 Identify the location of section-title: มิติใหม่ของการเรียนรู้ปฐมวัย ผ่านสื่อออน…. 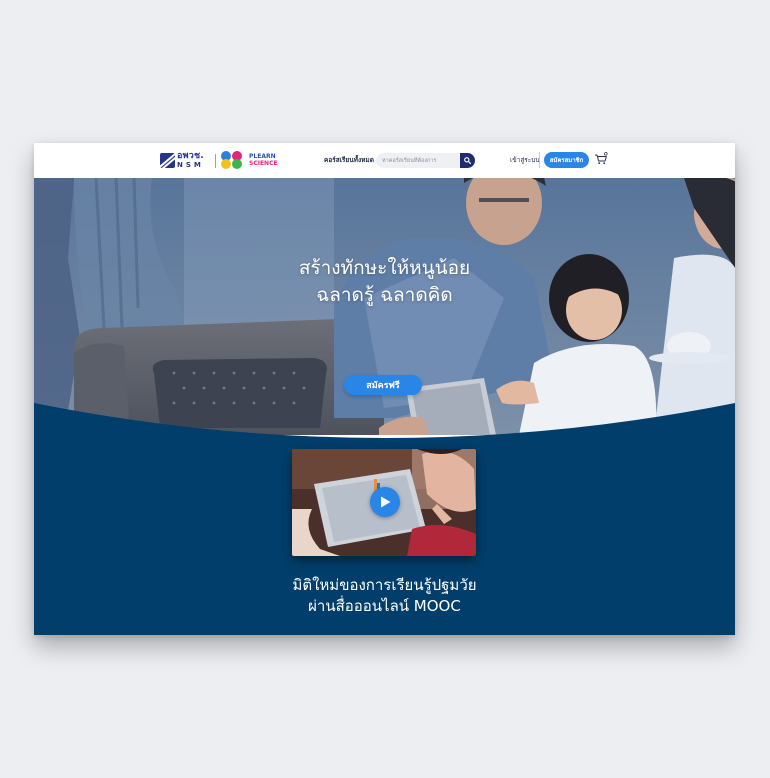
(384, 596).